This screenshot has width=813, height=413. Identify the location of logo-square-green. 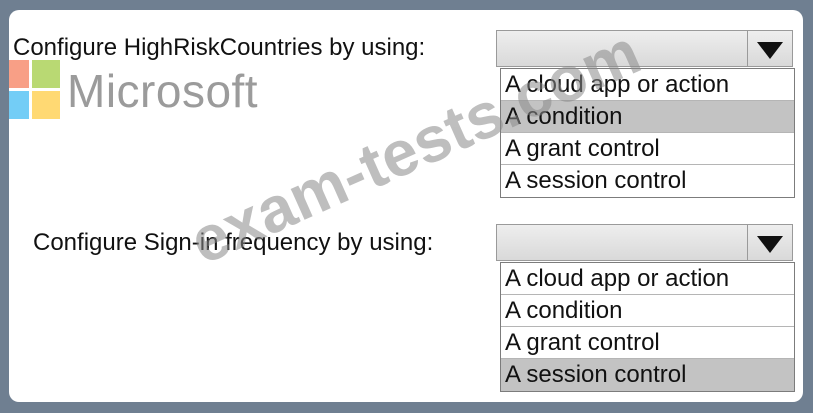
(46, 74).